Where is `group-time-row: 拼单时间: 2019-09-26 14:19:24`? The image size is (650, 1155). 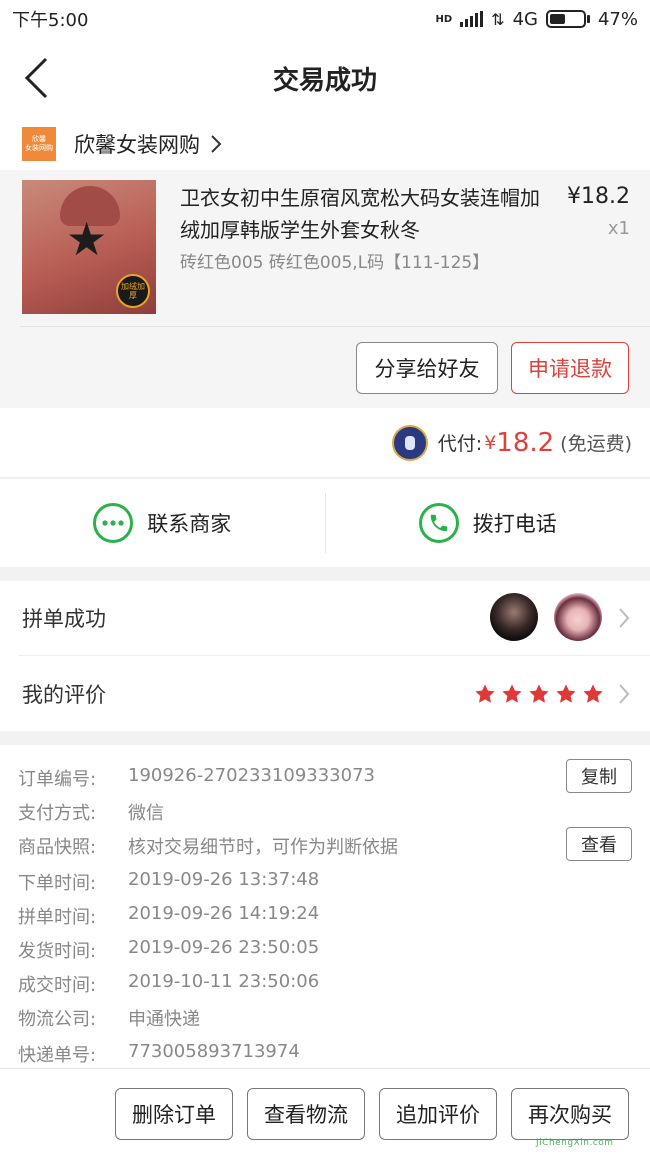
group-time-row: 拼单时间: 2019-09-26 14:19:24 is located at coordinates (168, 916).